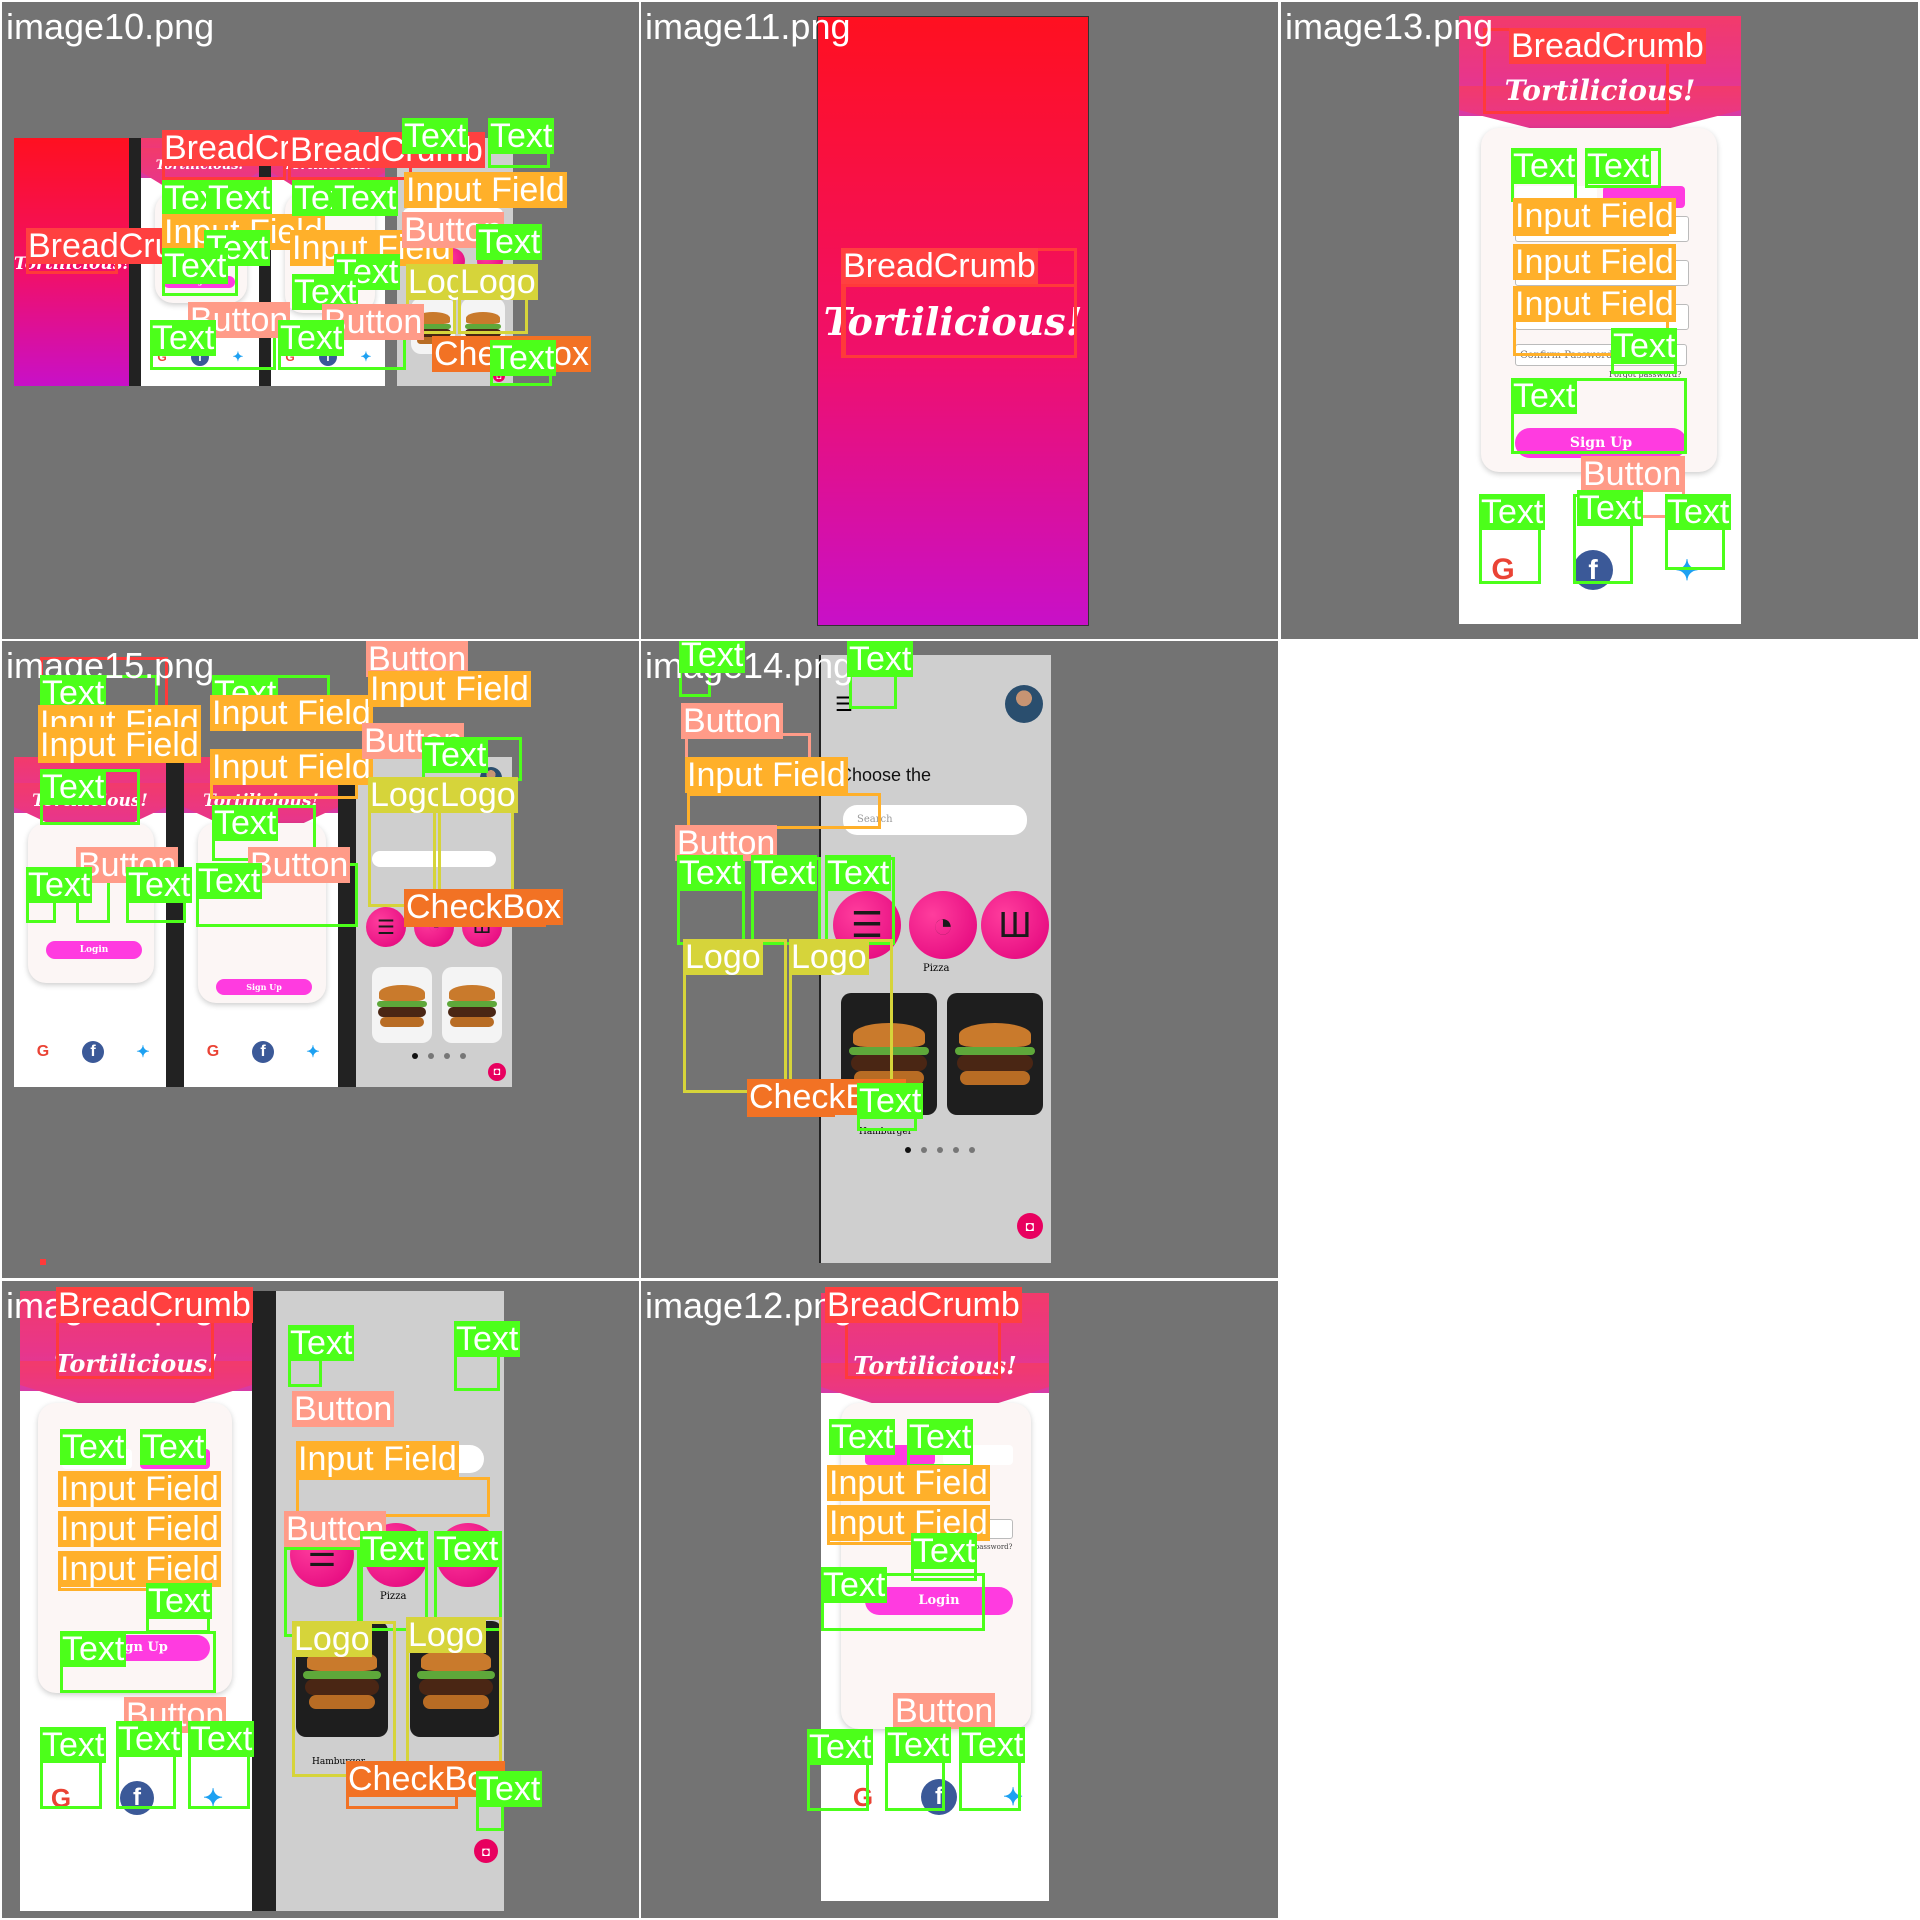 Image resolution: width=1920 pixels, height=1920 pixels. What do you see at coordinates (885, 775) in the screenshot?
I see `choose-heading: Choose the` at bounding box center [885, 775].